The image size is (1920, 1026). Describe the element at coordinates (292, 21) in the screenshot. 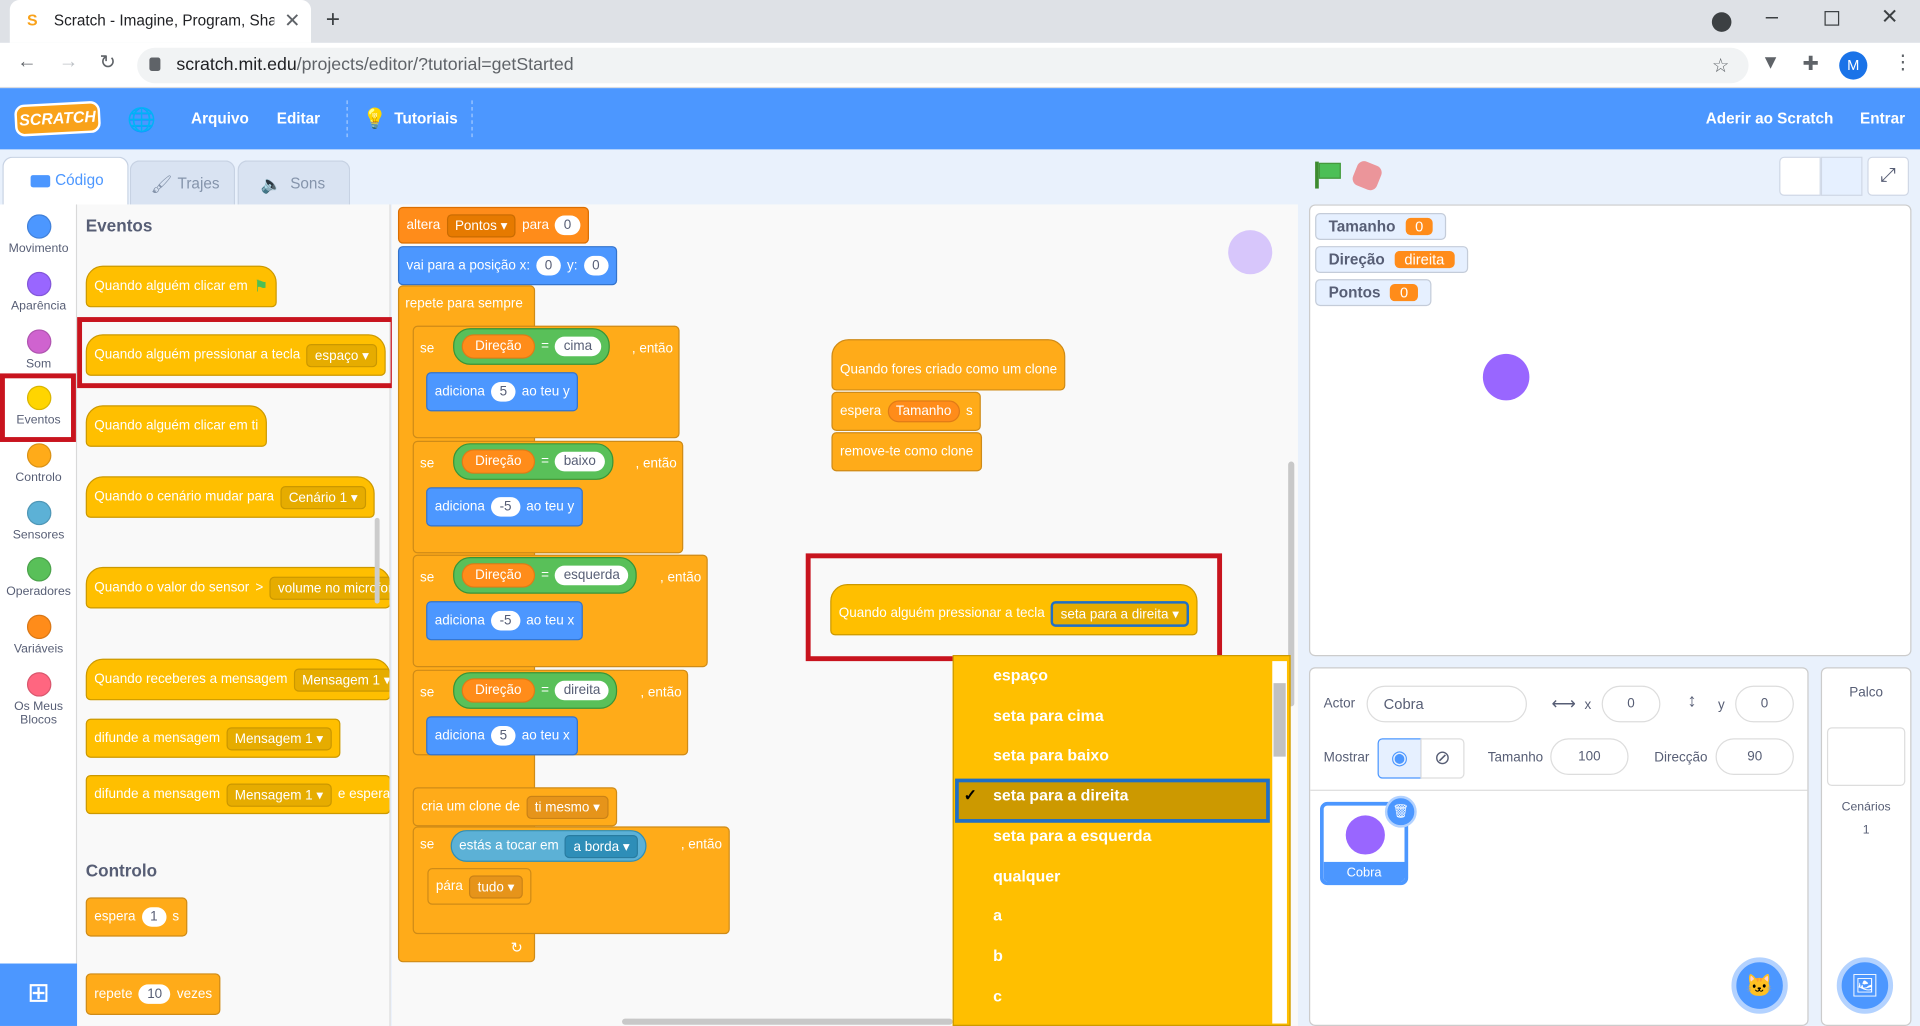

I see `close-tab-icon: ✕` at that location.